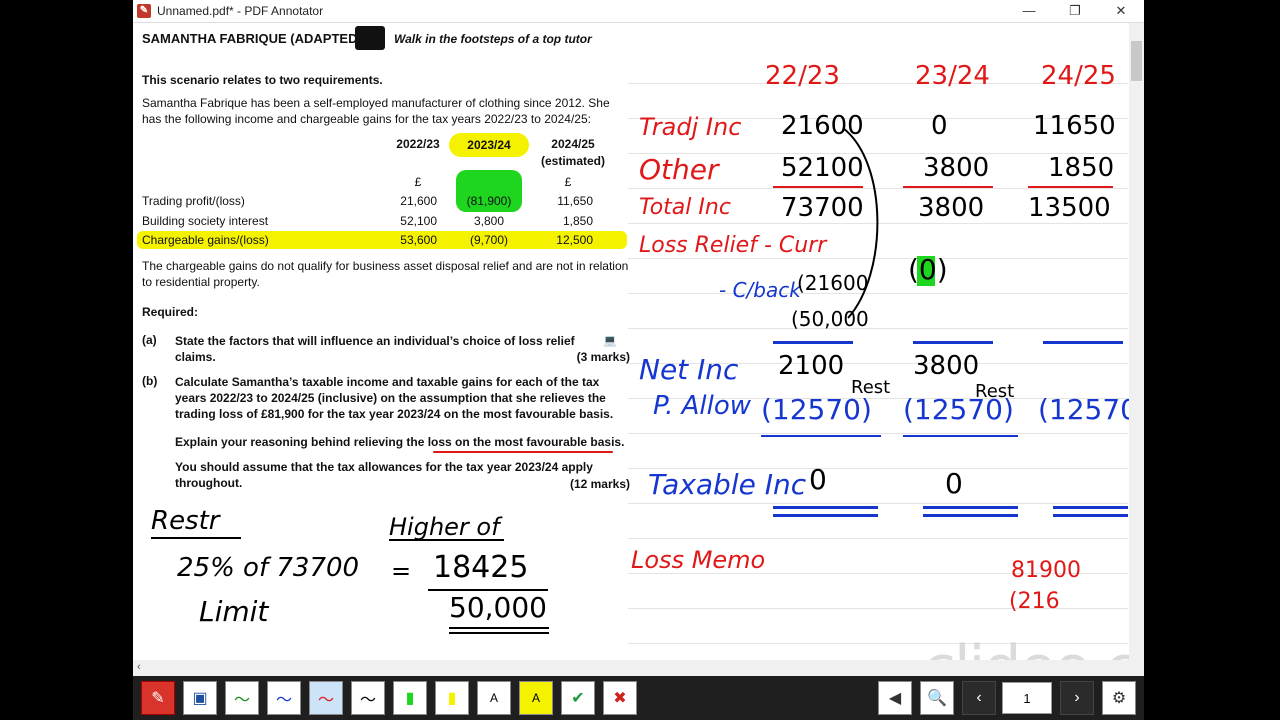  I want to click on ink-taxable-1: 0, so click(818, 479).